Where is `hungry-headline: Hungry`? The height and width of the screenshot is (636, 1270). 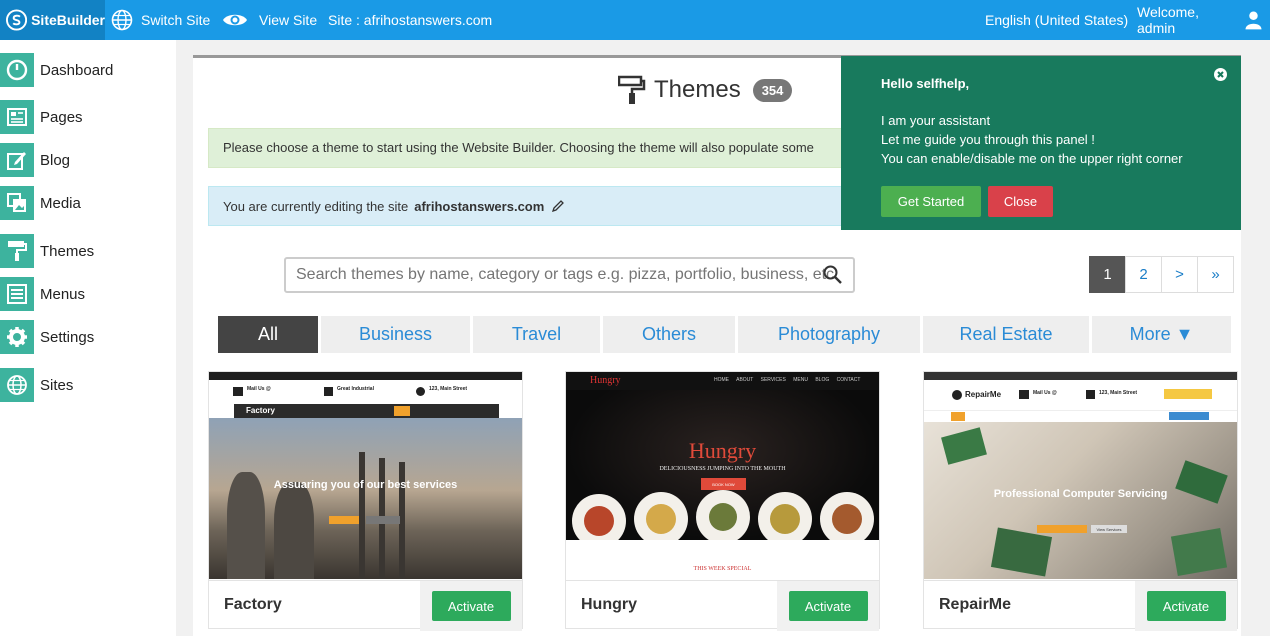 hungry-headline: Hungry is located at coordinates (722, 450).